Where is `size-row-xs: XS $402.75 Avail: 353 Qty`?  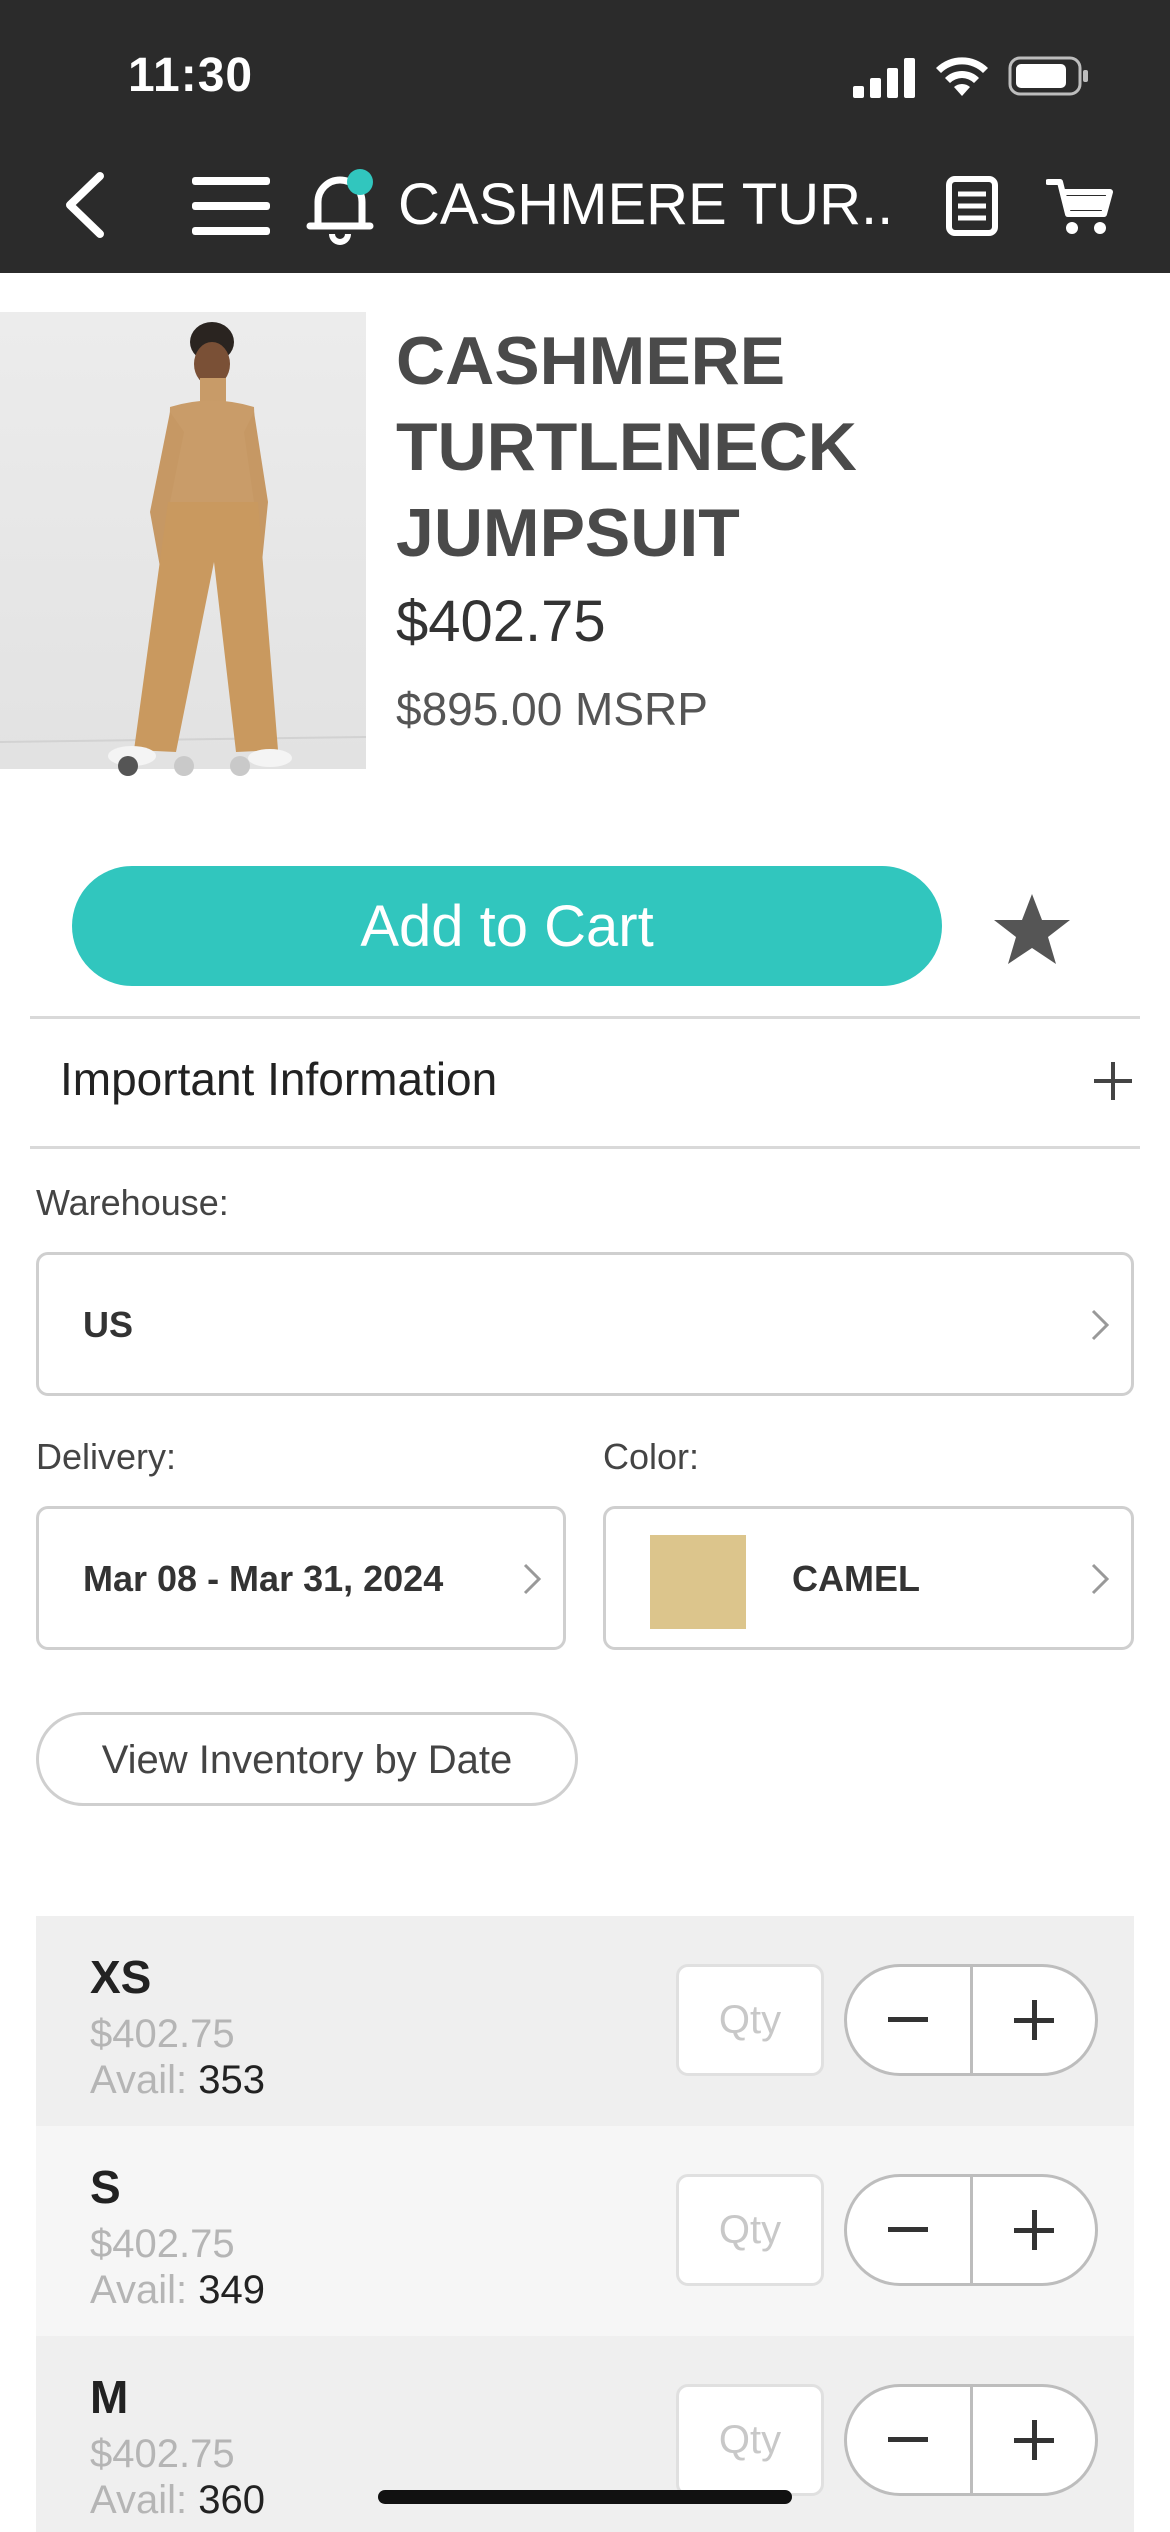
size-row-xs: XS $402.75 Avail: 353 Qty is located at coordinates (585, 2021).